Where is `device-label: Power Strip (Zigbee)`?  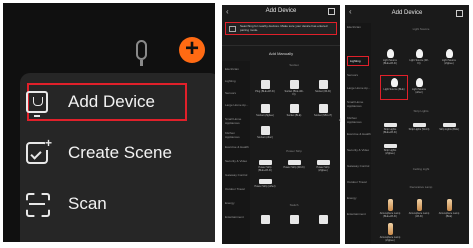 device-label: Power Strip (Zigbee) is located at coordinates (323, 169).